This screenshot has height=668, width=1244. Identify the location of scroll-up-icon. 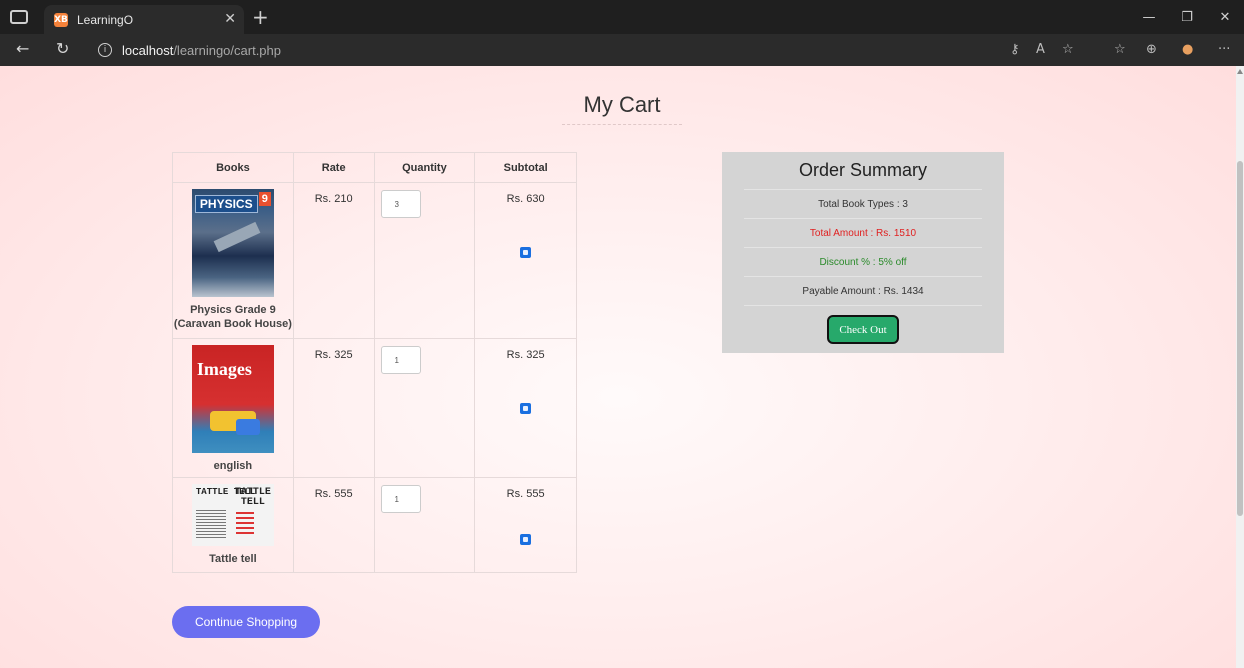
(1240, 71).